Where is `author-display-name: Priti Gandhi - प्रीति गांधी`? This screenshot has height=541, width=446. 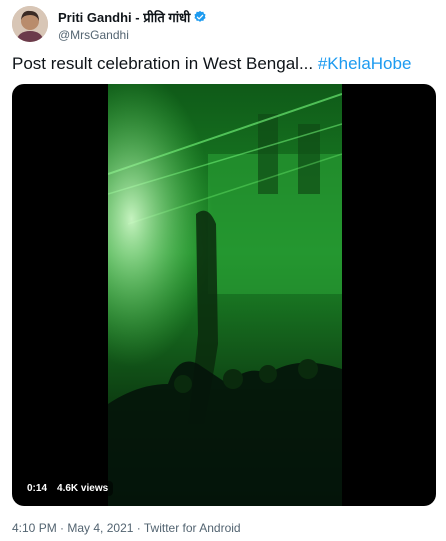 author-display-name: Priti Gandhi - प्रीति गांधी is located at coordinates (124, 17).